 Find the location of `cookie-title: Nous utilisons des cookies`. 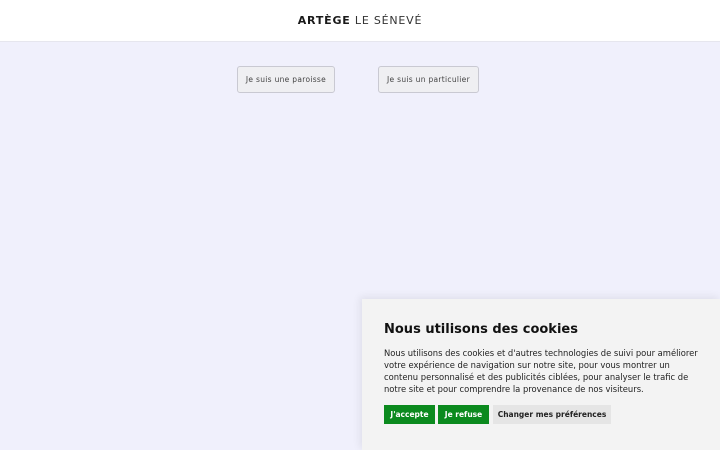

cookie-title: Nous utilisons des cookies is located at coordinates (481, 329).